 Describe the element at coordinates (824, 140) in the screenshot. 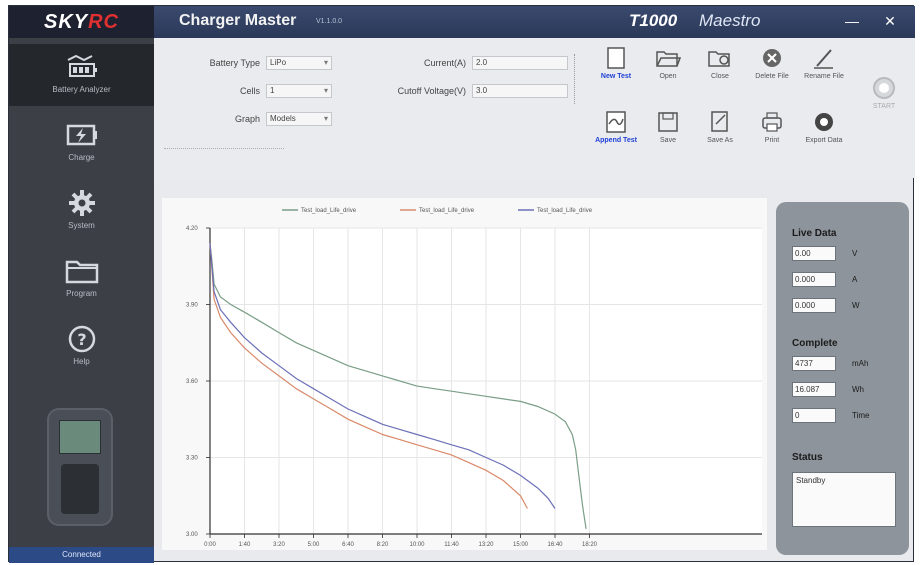

I see `export-data-label: Export Data` at that location.